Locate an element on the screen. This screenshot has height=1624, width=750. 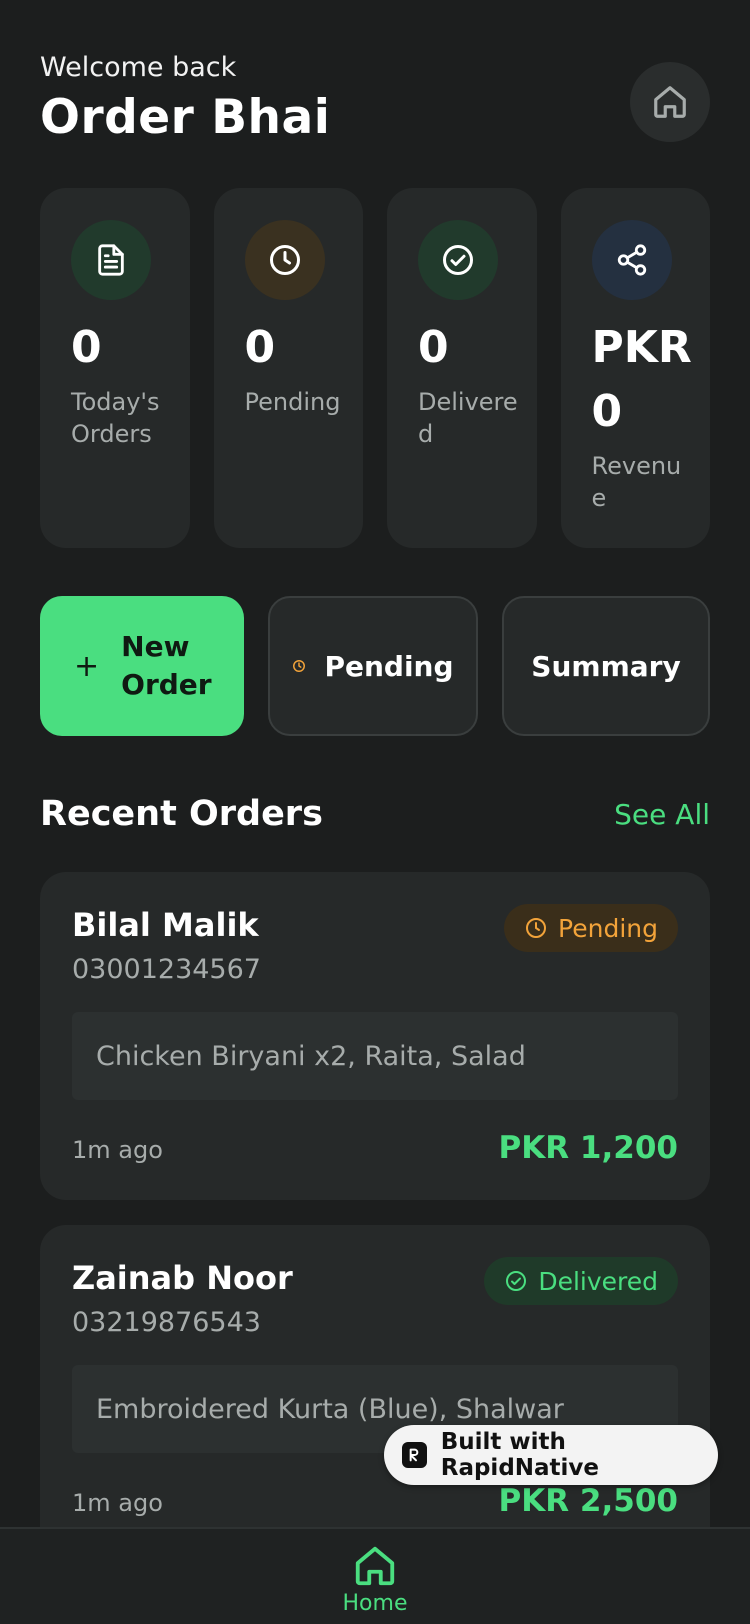
pending-button: Pending is located at coordinates (373, 666).